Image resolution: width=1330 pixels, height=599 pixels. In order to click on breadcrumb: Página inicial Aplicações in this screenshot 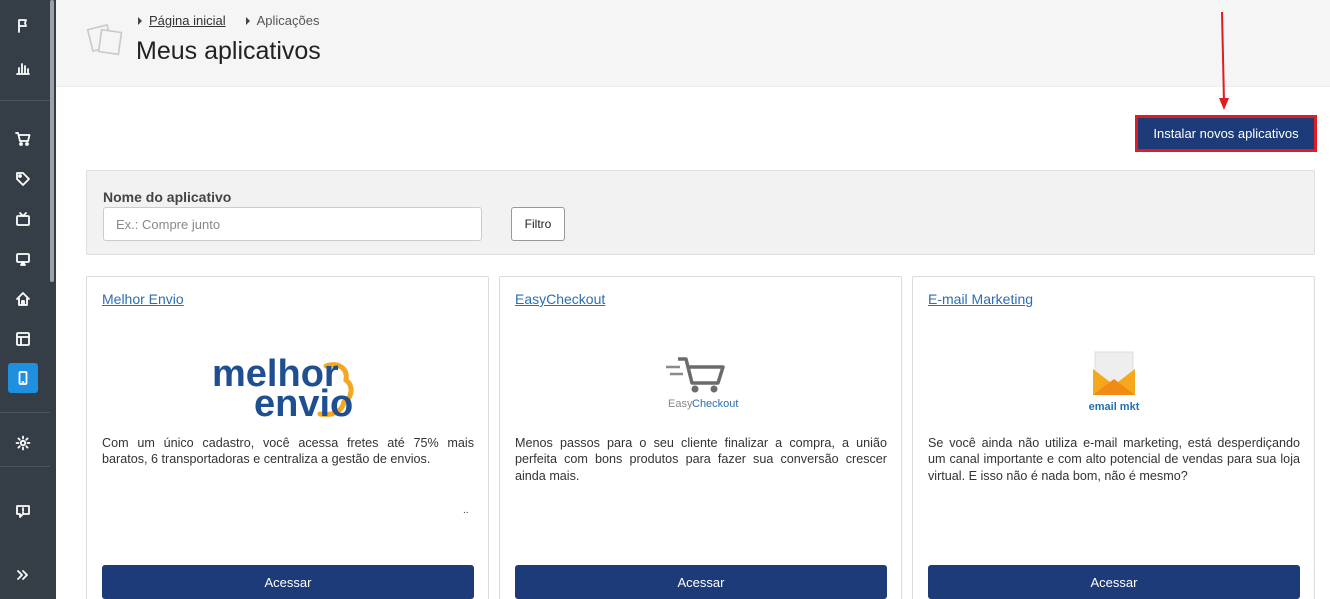, I will do `click(228, 20)`.